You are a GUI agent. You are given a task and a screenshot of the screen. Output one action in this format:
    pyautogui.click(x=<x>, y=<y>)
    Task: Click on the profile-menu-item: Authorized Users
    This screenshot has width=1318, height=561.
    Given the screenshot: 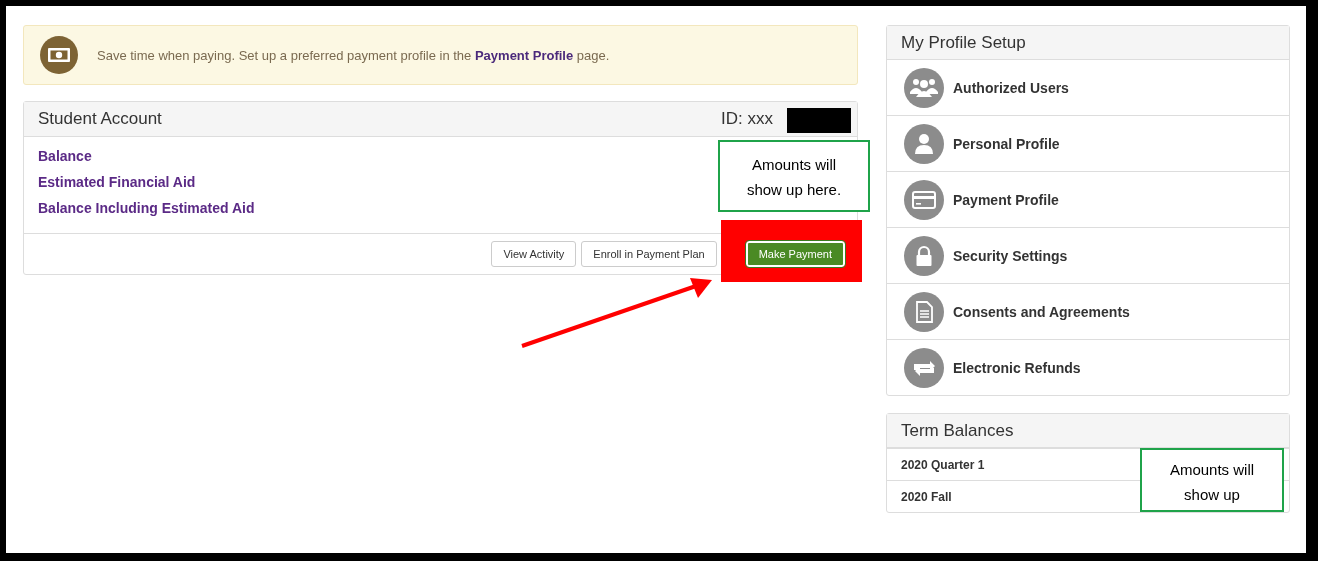 What is the action you would take?
    pyautogui.click(x=1088, y=88)
    